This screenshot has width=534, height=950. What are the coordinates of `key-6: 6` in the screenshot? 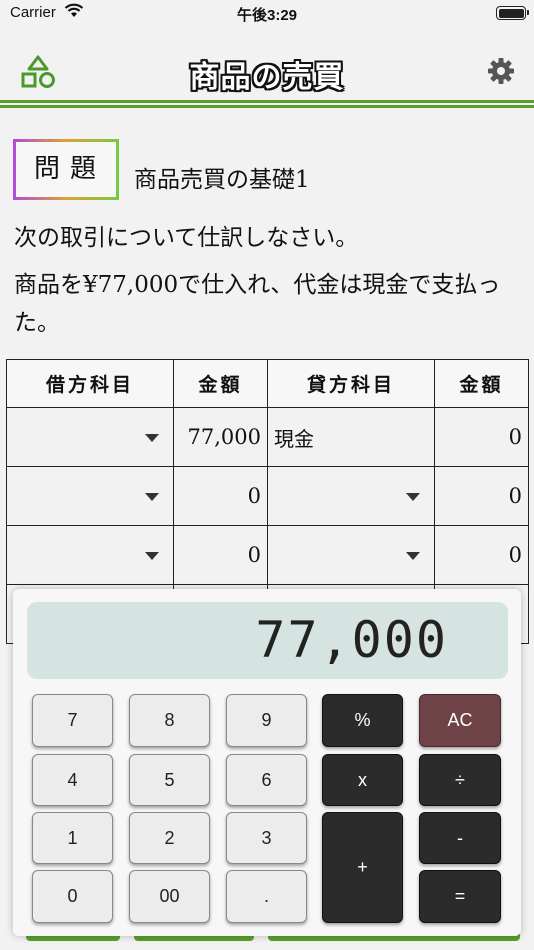 It's located at (266, 780).